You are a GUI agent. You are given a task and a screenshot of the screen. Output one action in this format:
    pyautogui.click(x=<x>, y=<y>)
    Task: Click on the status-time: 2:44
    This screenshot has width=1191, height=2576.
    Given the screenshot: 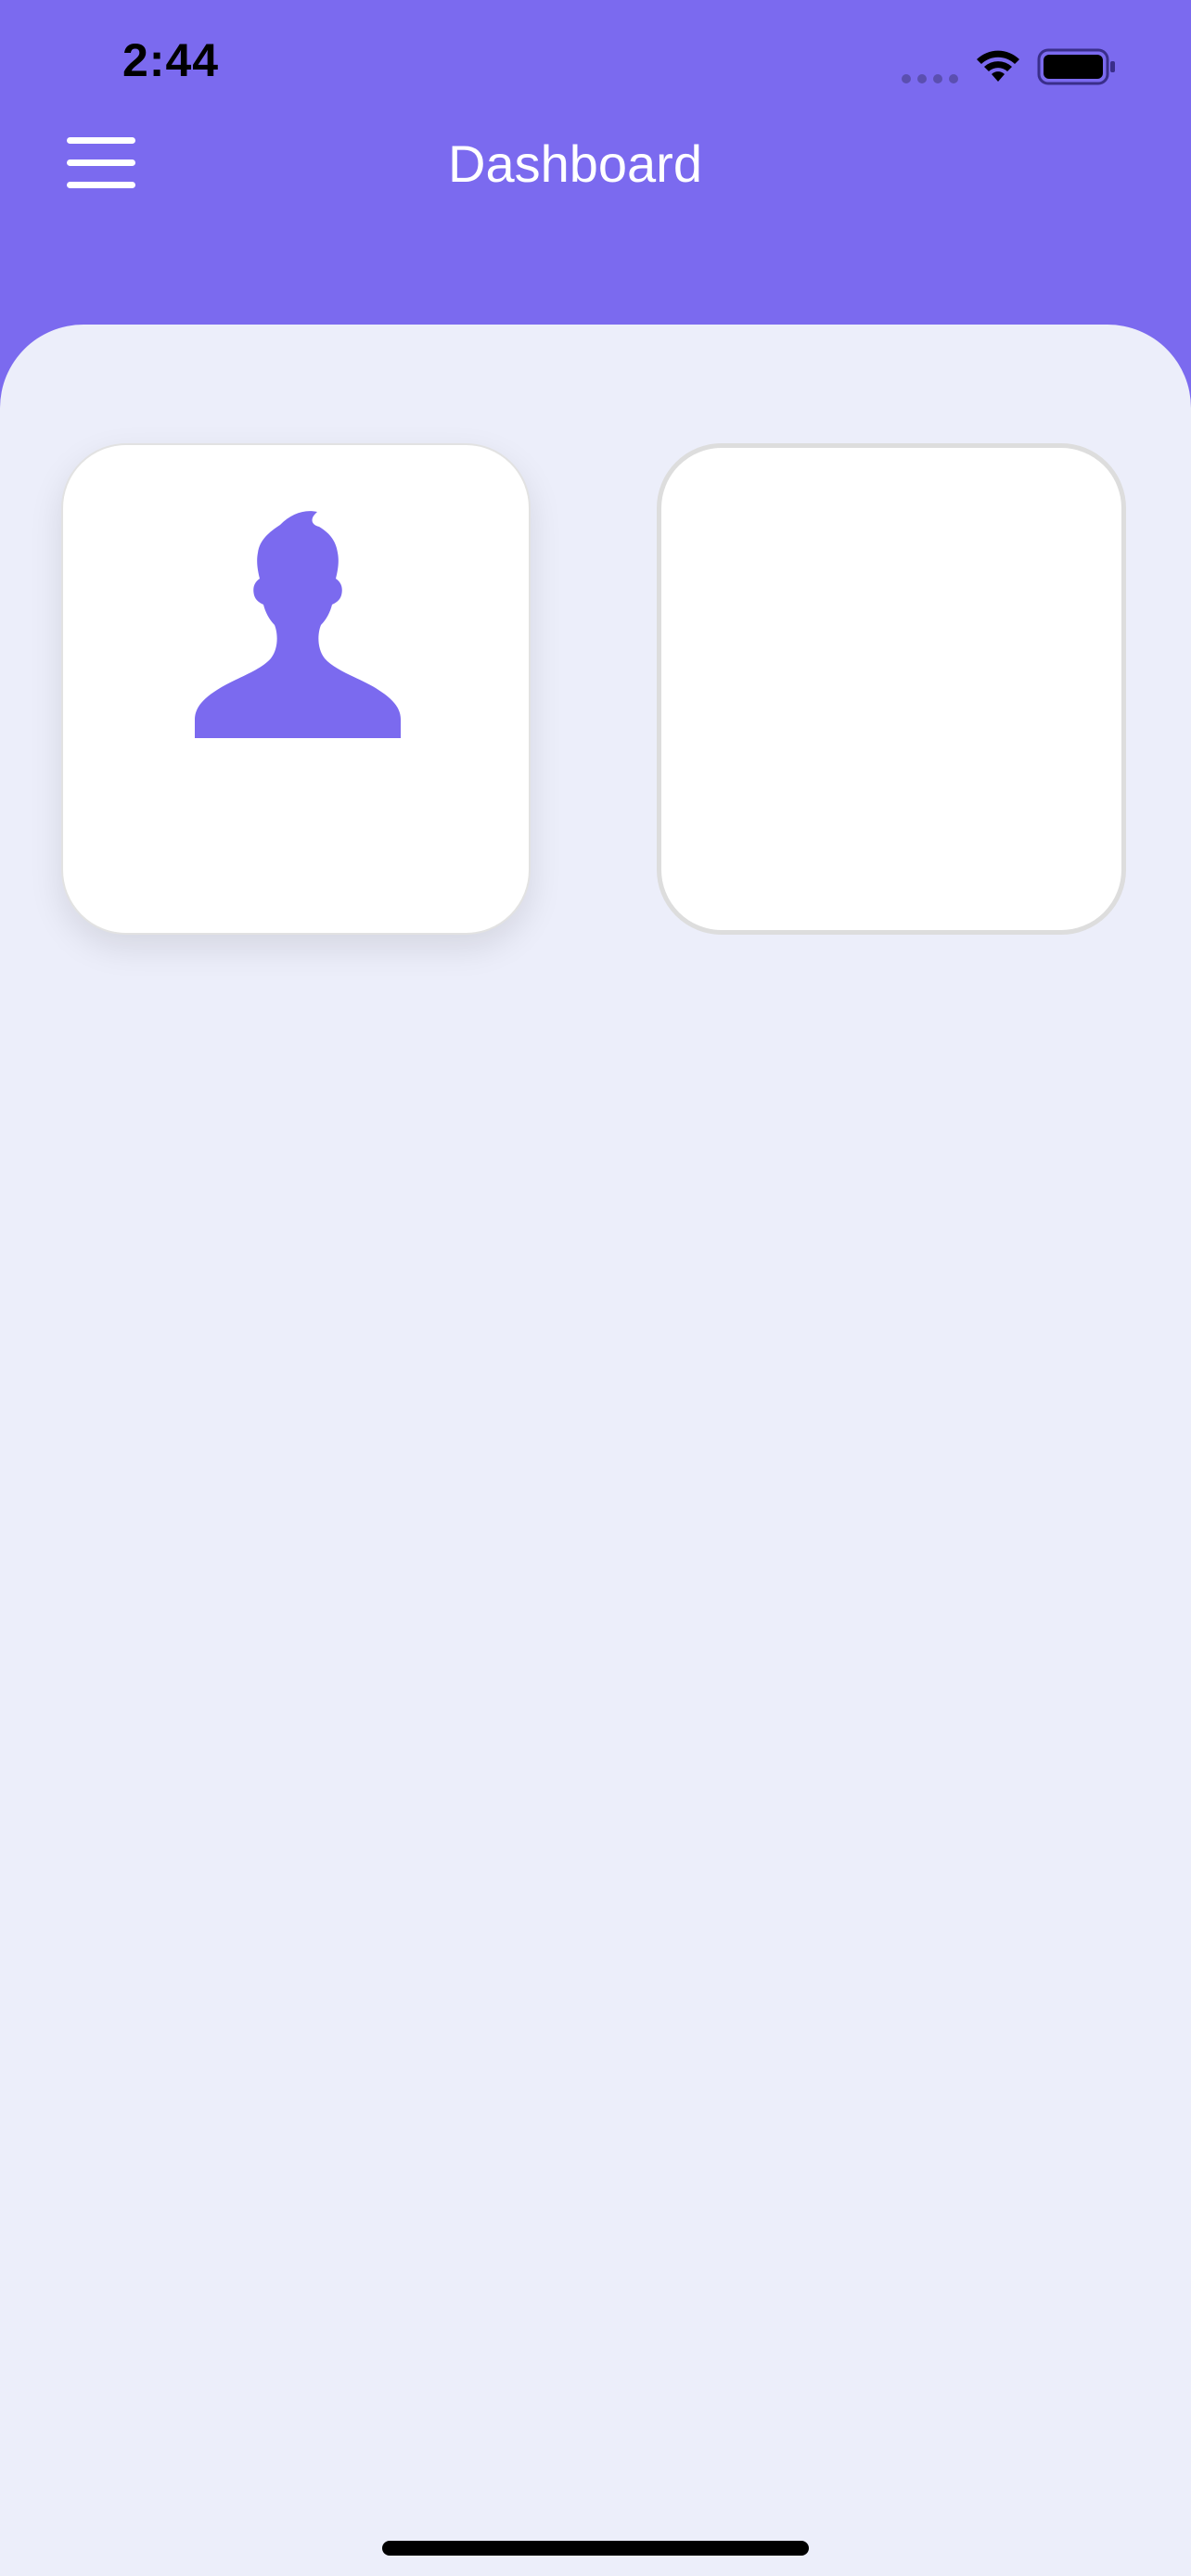 What is the action you would take?
    pyautogui.click(x=171, y=60)
    